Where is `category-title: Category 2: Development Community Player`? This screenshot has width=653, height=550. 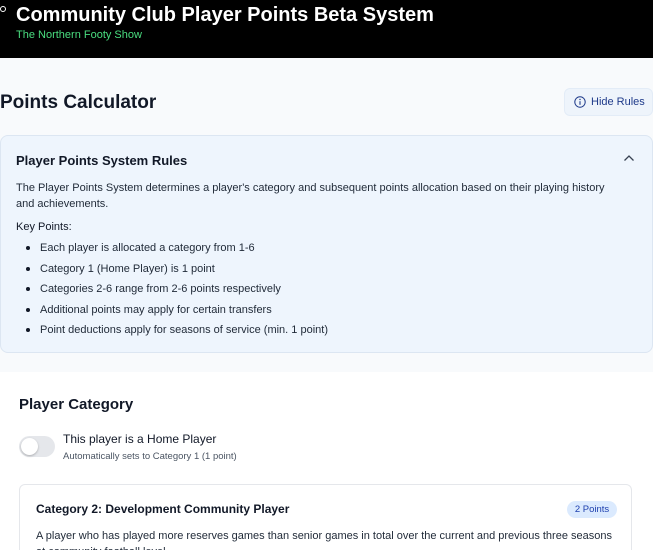 category-title: Category 2: Development Community Player is located at coordinates (163, 509).